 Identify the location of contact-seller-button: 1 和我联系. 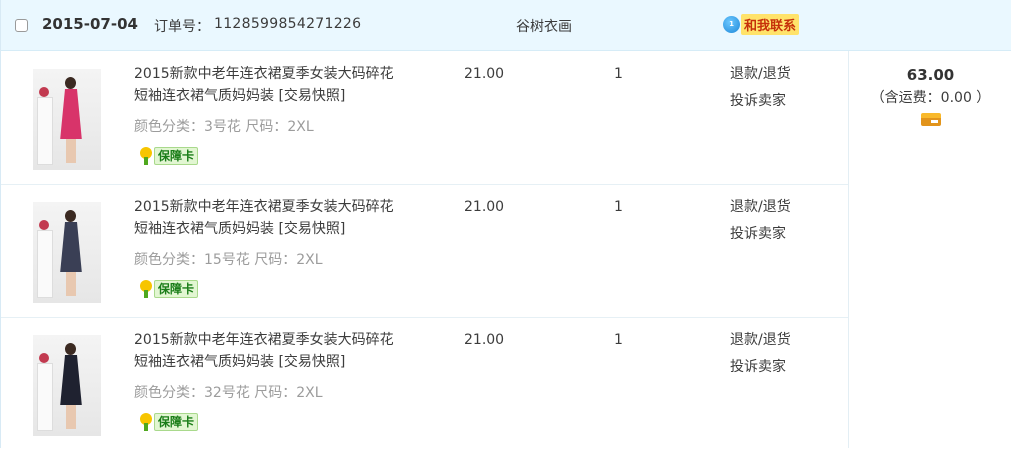
(761, 24).